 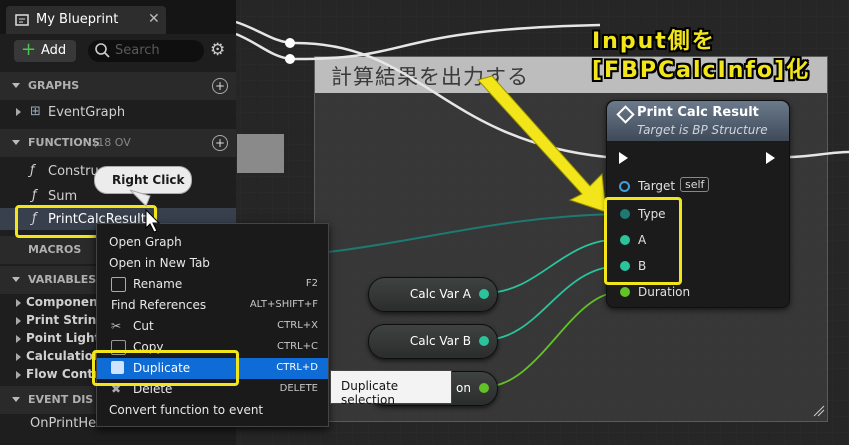 What do you see at coordinates (118, 284) in the screenshot?
I see `rename-icon` at bounding box center [118, 284].